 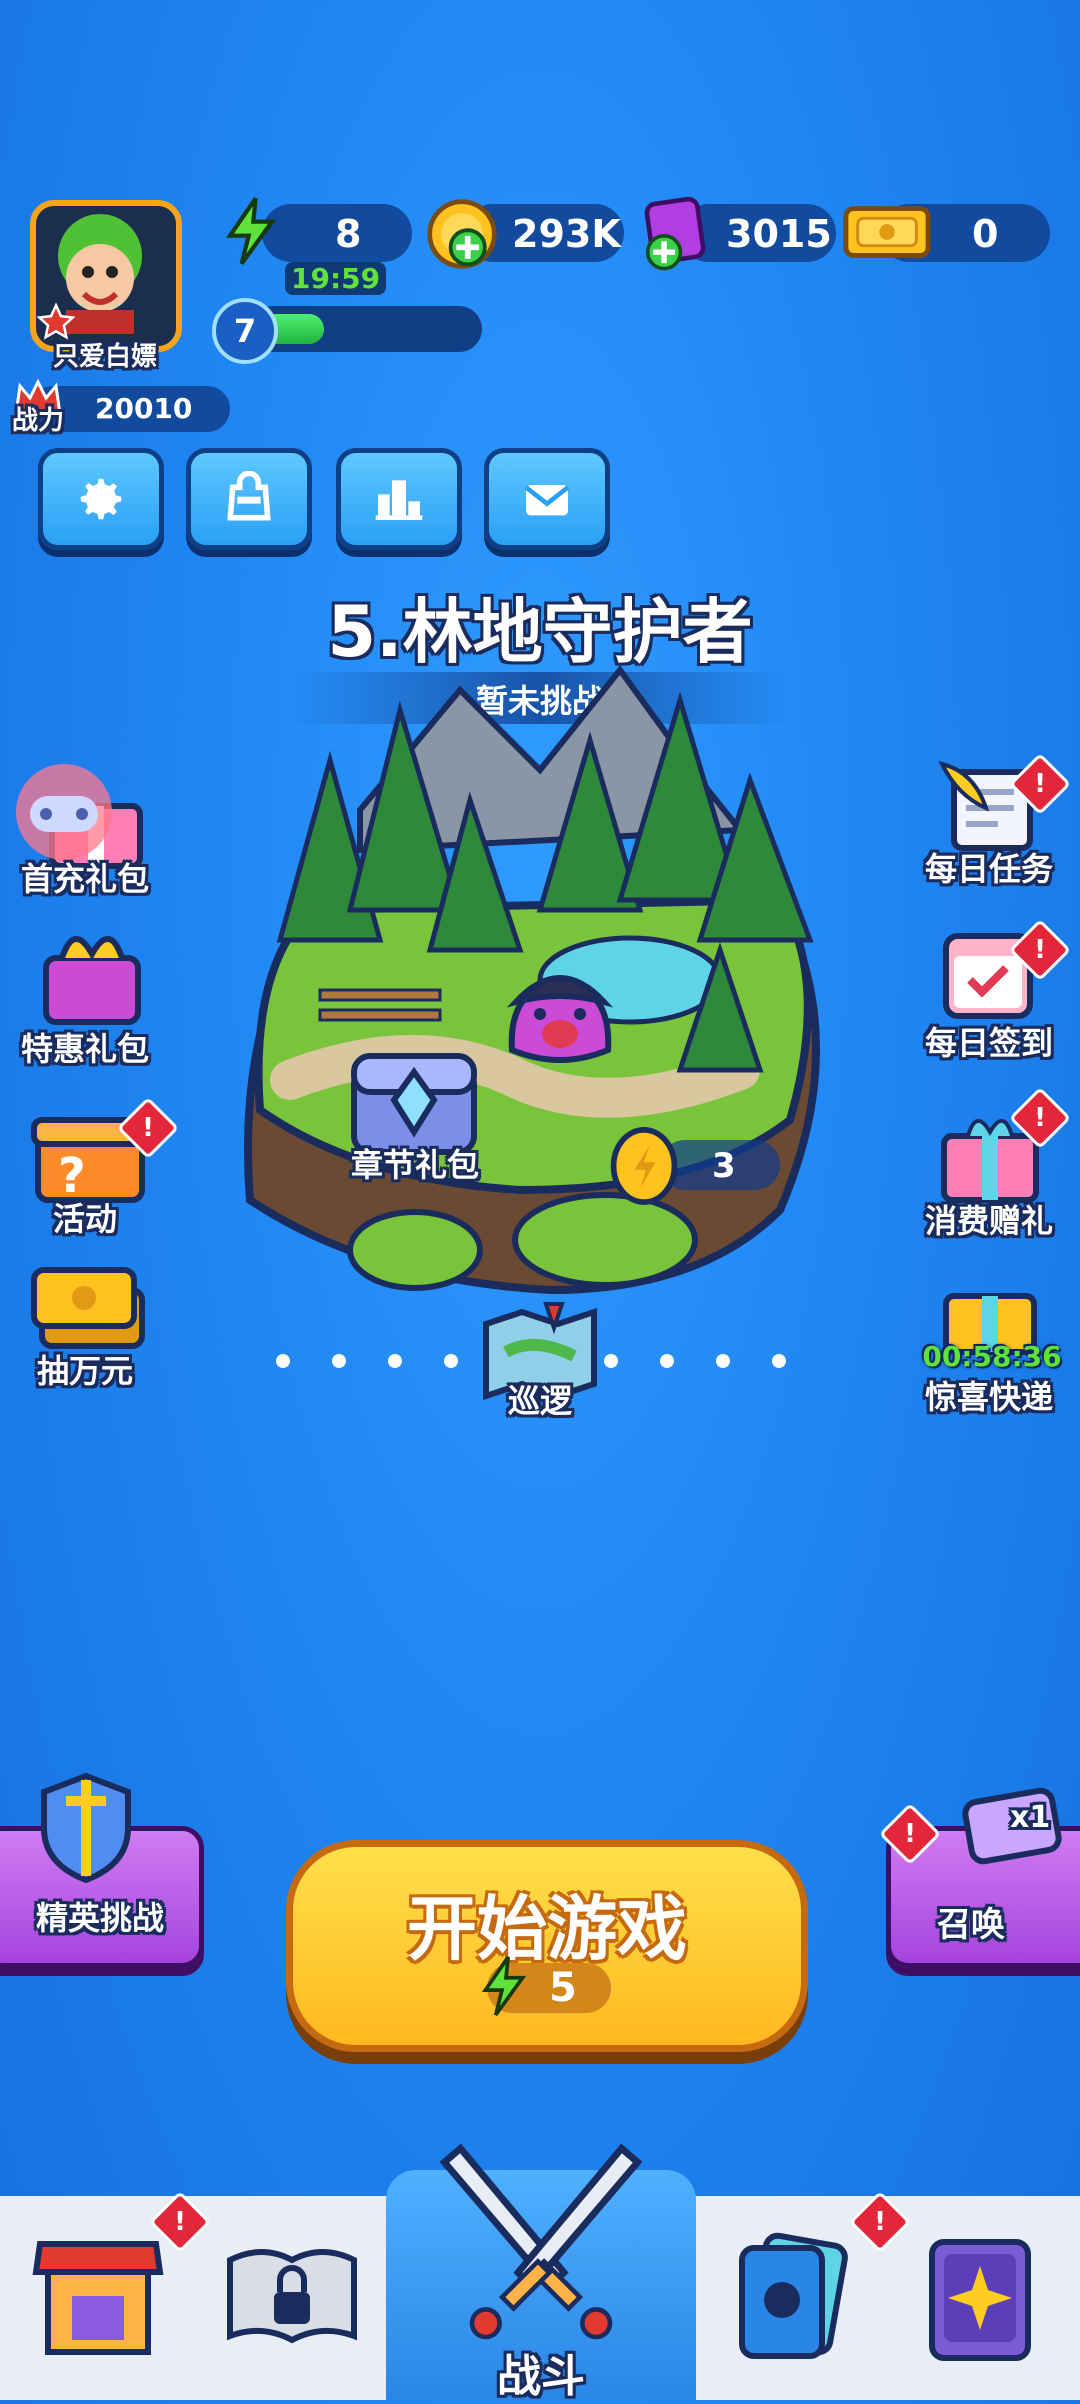 What do you see at coordinates (793, 2295) in the screenshot?
I see `cards-icon` at bounding box center [793, 2295].